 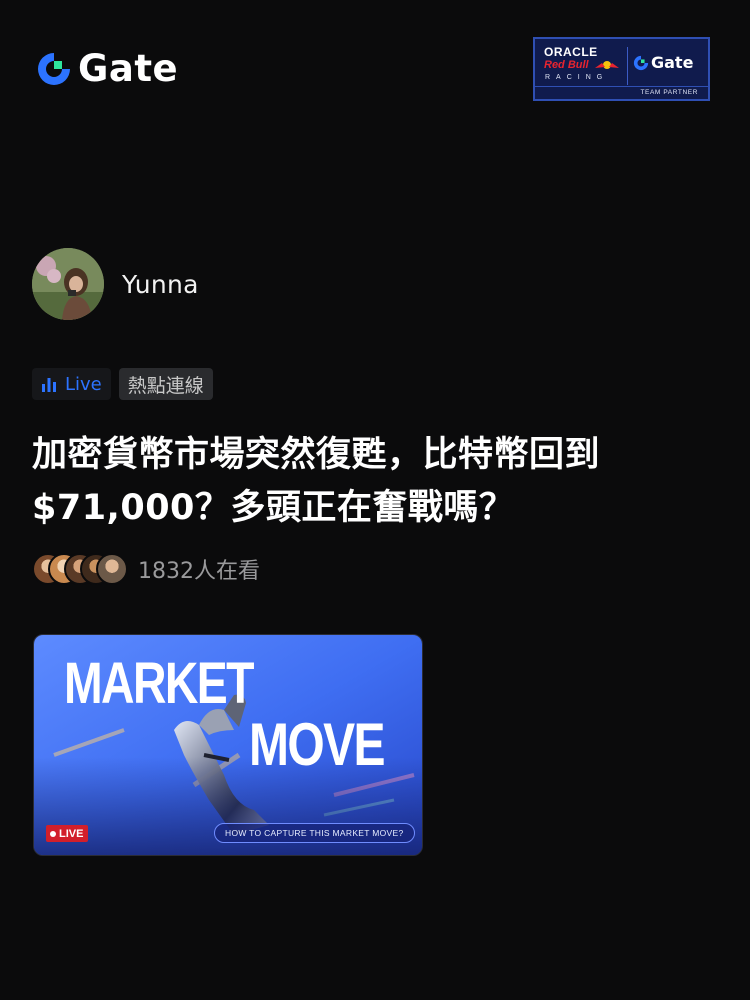 What do you see at coordinates (71, 833) in the screenshot?
I see `live-badge-label: LIVE` at bounding box center [71, 833].